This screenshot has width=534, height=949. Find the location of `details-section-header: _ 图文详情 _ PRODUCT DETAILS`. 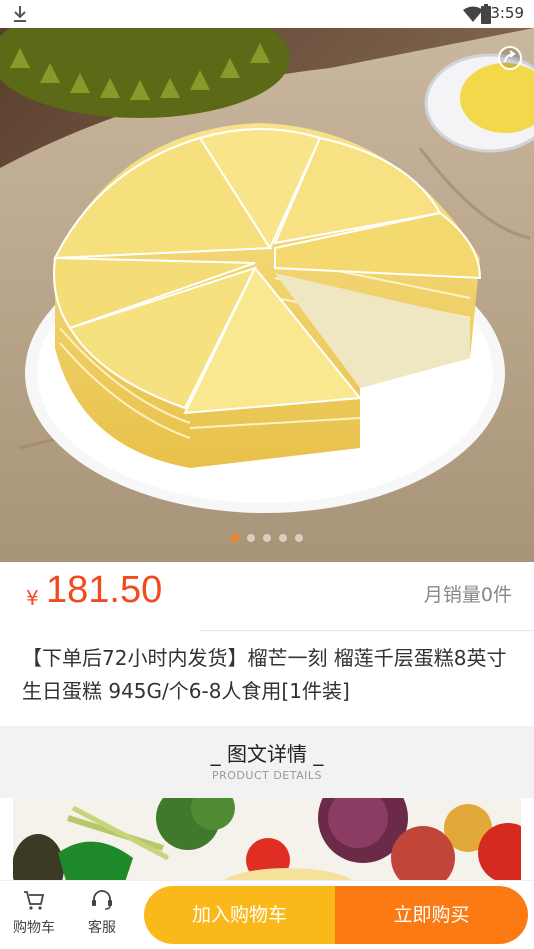

details-section-header: _ 图文详情 _ PRODUCT DETAILS is located at coordinates (267, 762).